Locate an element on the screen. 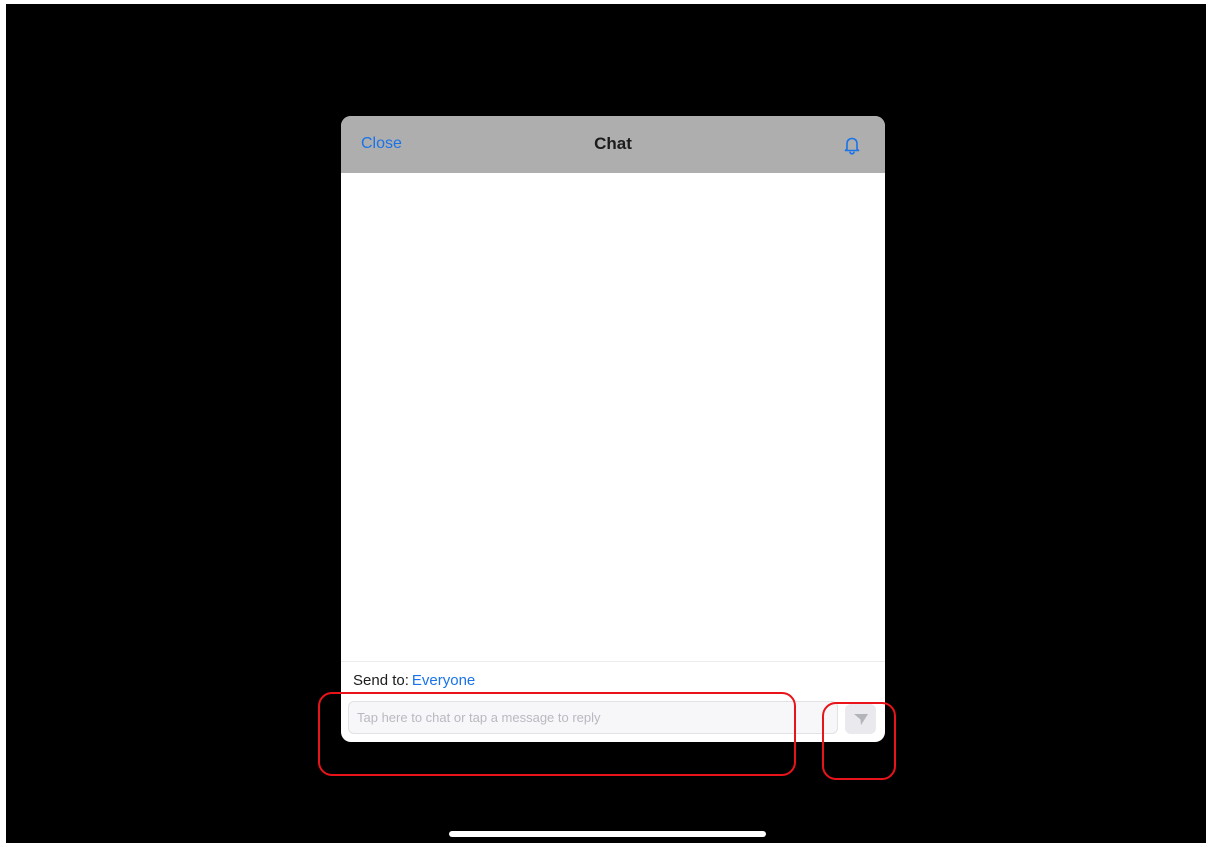  chat-header: Close Chat is located at coordinates (613, 144).